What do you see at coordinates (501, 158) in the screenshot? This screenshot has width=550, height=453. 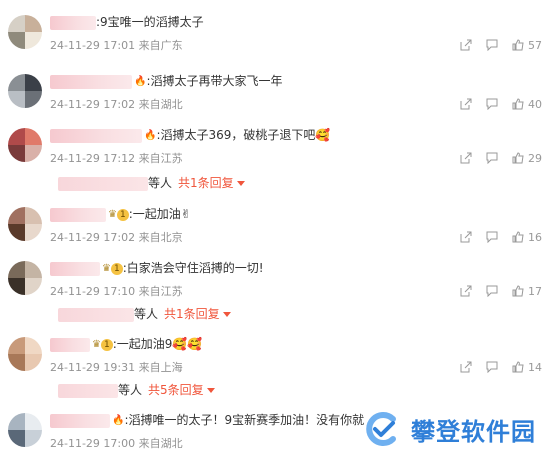 I see `comment-actions: 29` at bounding box center [501, 158].